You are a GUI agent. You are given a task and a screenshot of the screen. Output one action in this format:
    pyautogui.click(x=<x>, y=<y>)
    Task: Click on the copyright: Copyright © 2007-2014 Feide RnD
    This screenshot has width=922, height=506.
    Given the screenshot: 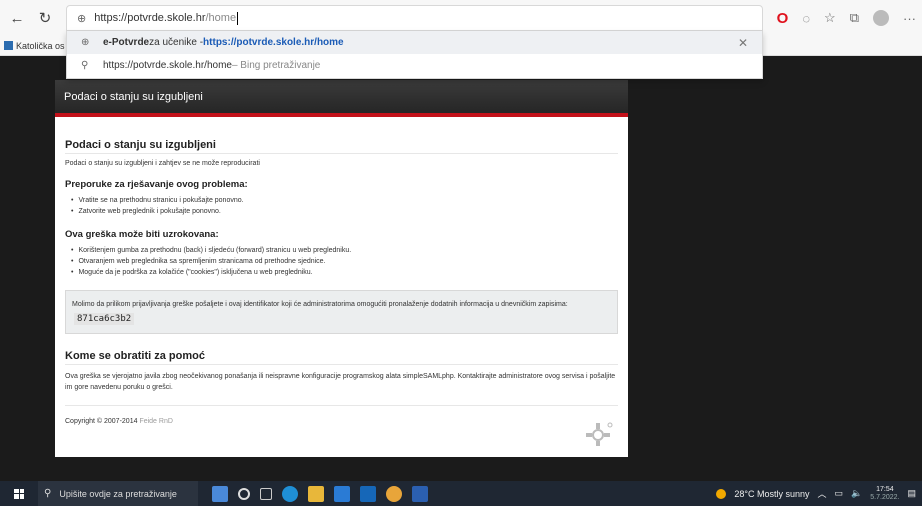 What is the action you would take?
    pyautogui.click(x=341, y=421)
    